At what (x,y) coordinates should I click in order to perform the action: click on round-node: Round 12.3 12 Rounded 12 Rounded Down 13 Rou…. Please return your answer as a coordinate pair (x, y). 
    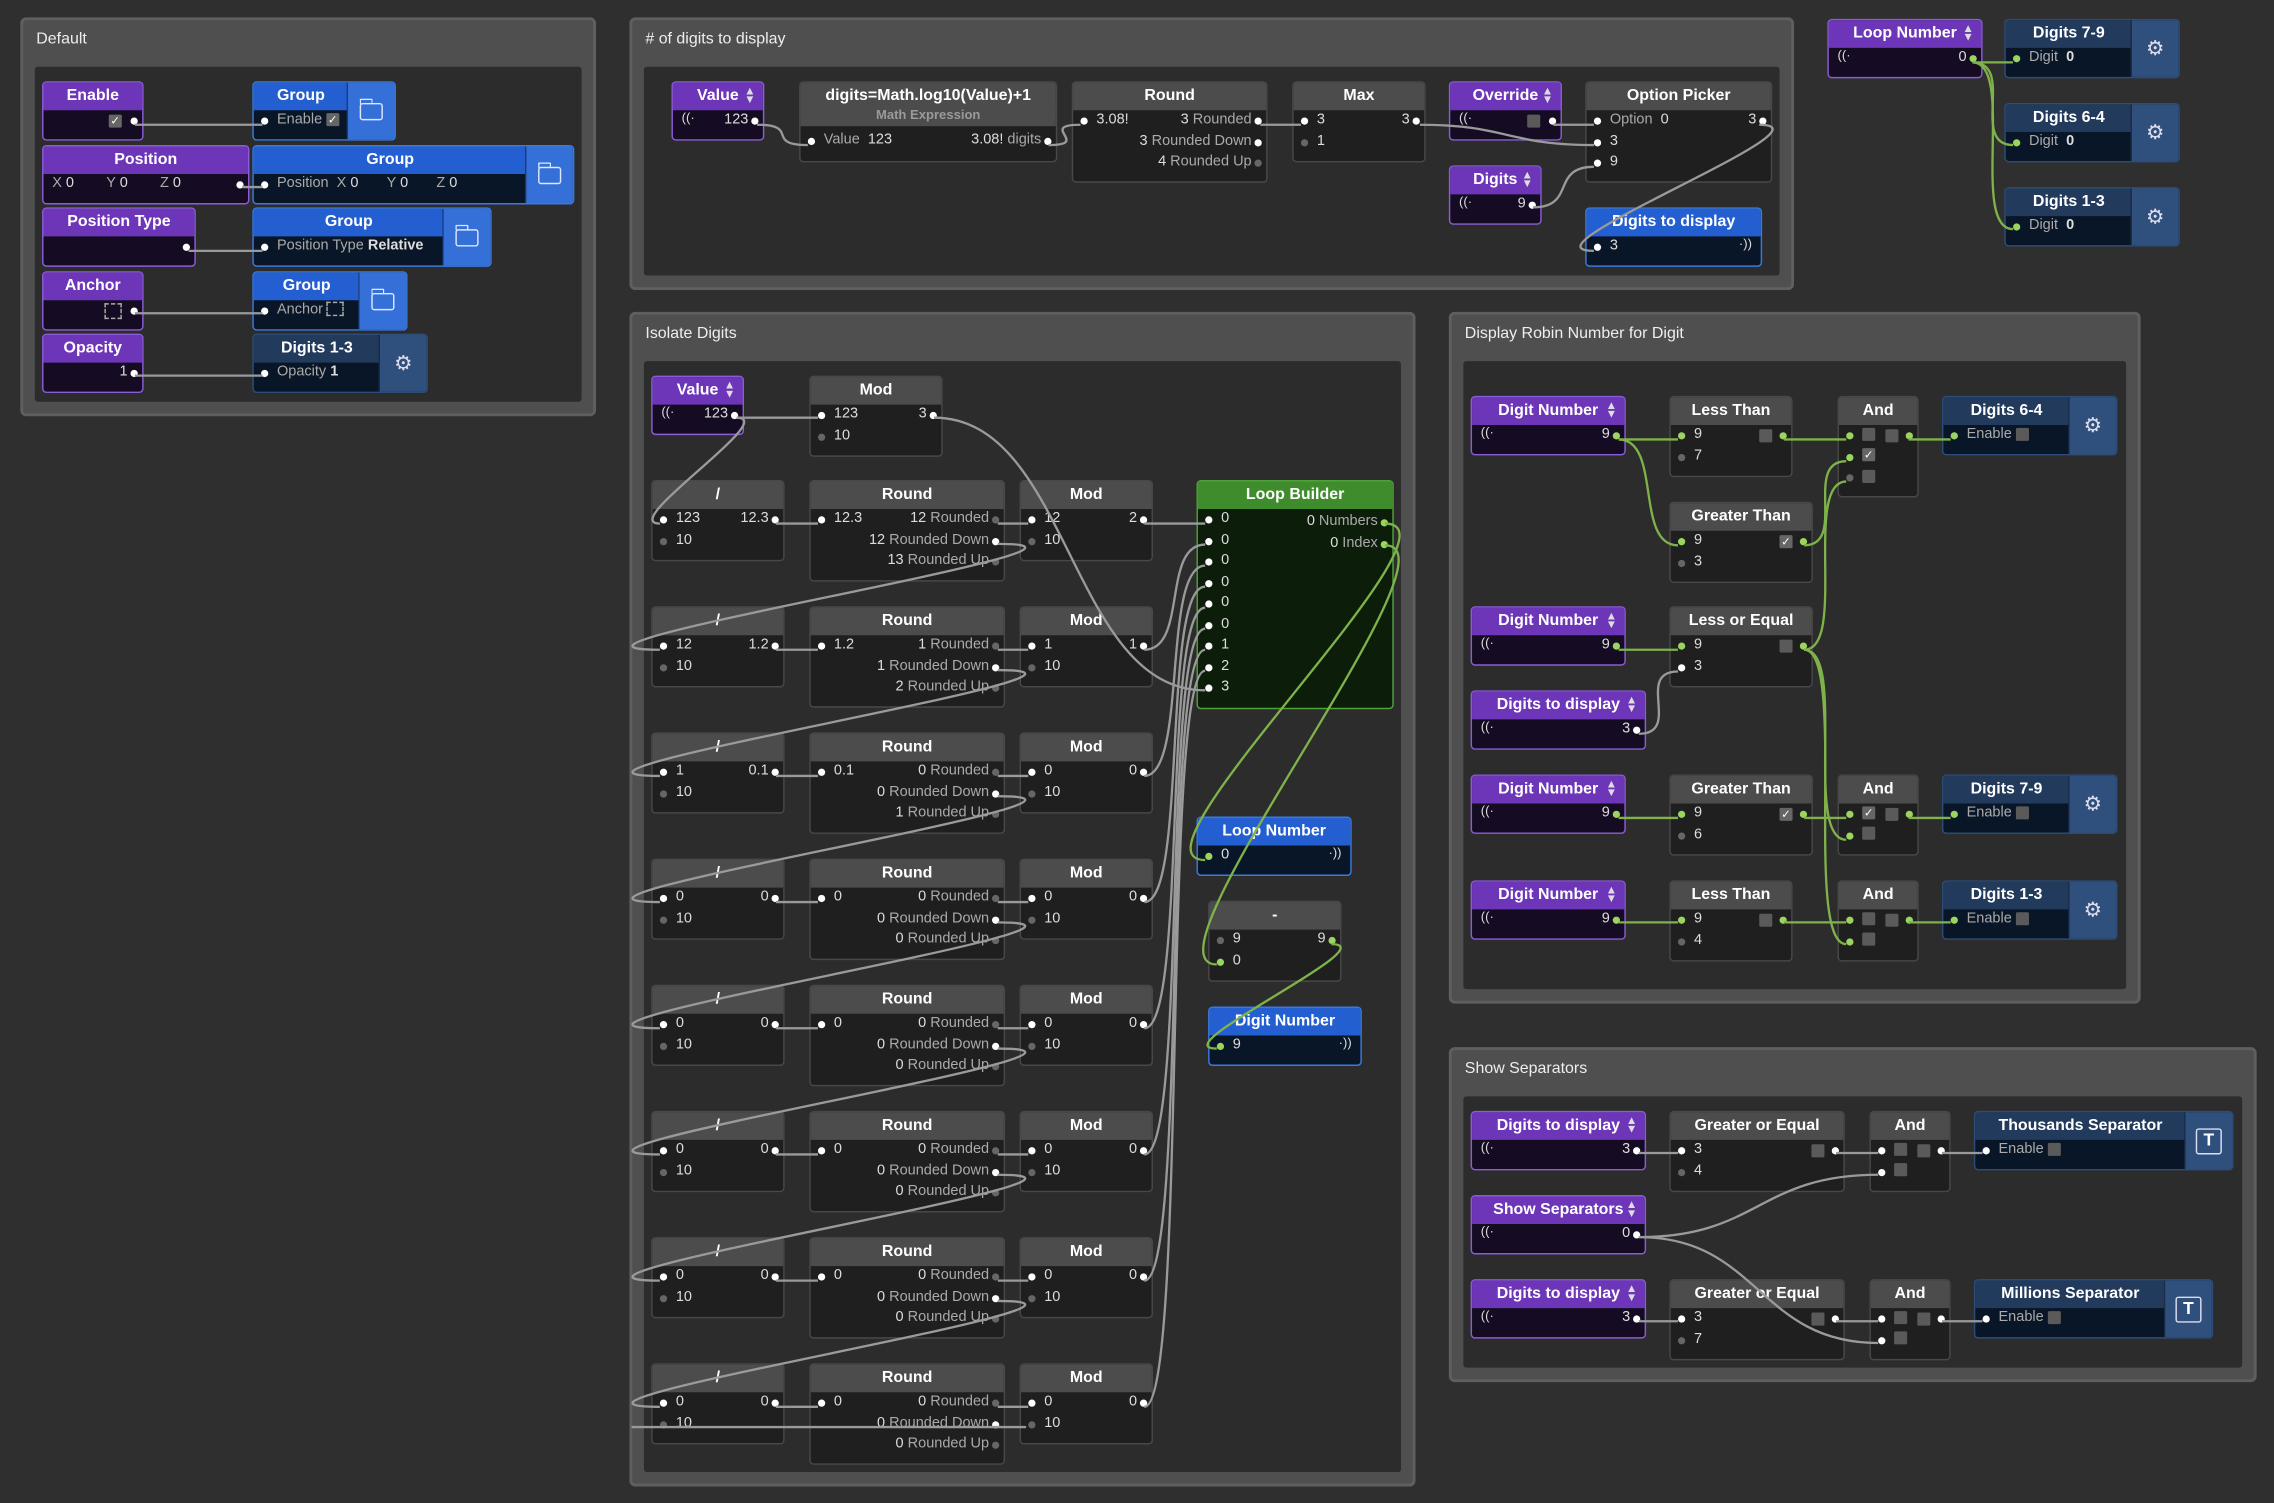
    Looking at the image, I should click on (907, 531).